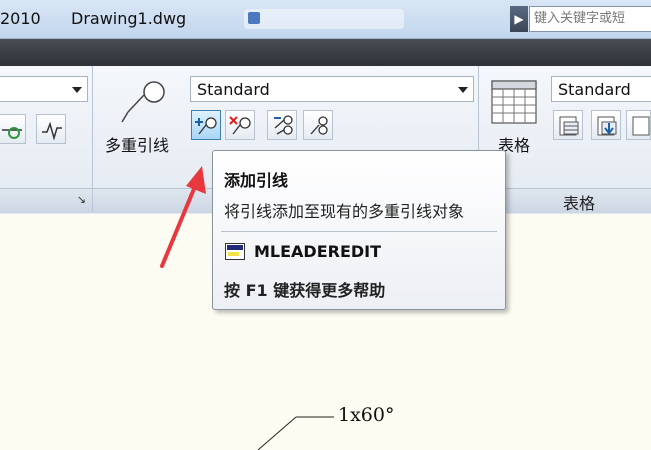  Describe the element at coordinates (305, 290) in the screenshot. I see `tooltip-help-text: 按 F1 键获得更多帮助` at that location.